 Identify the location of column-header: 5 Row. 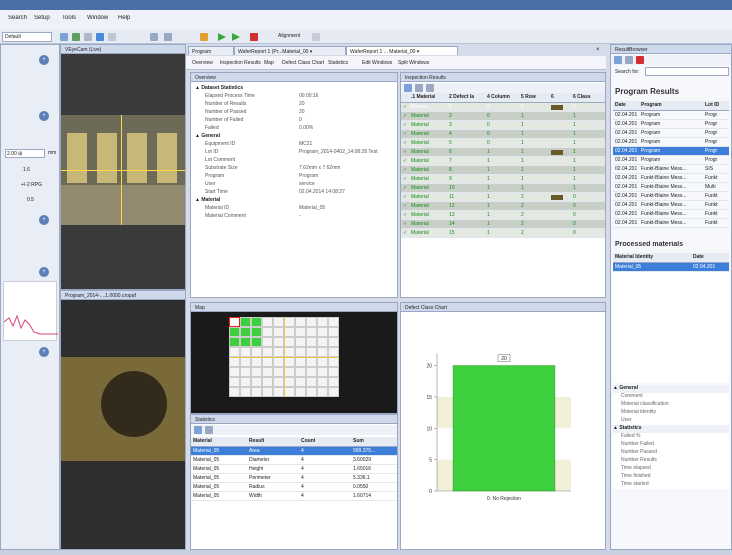
(528, 97).